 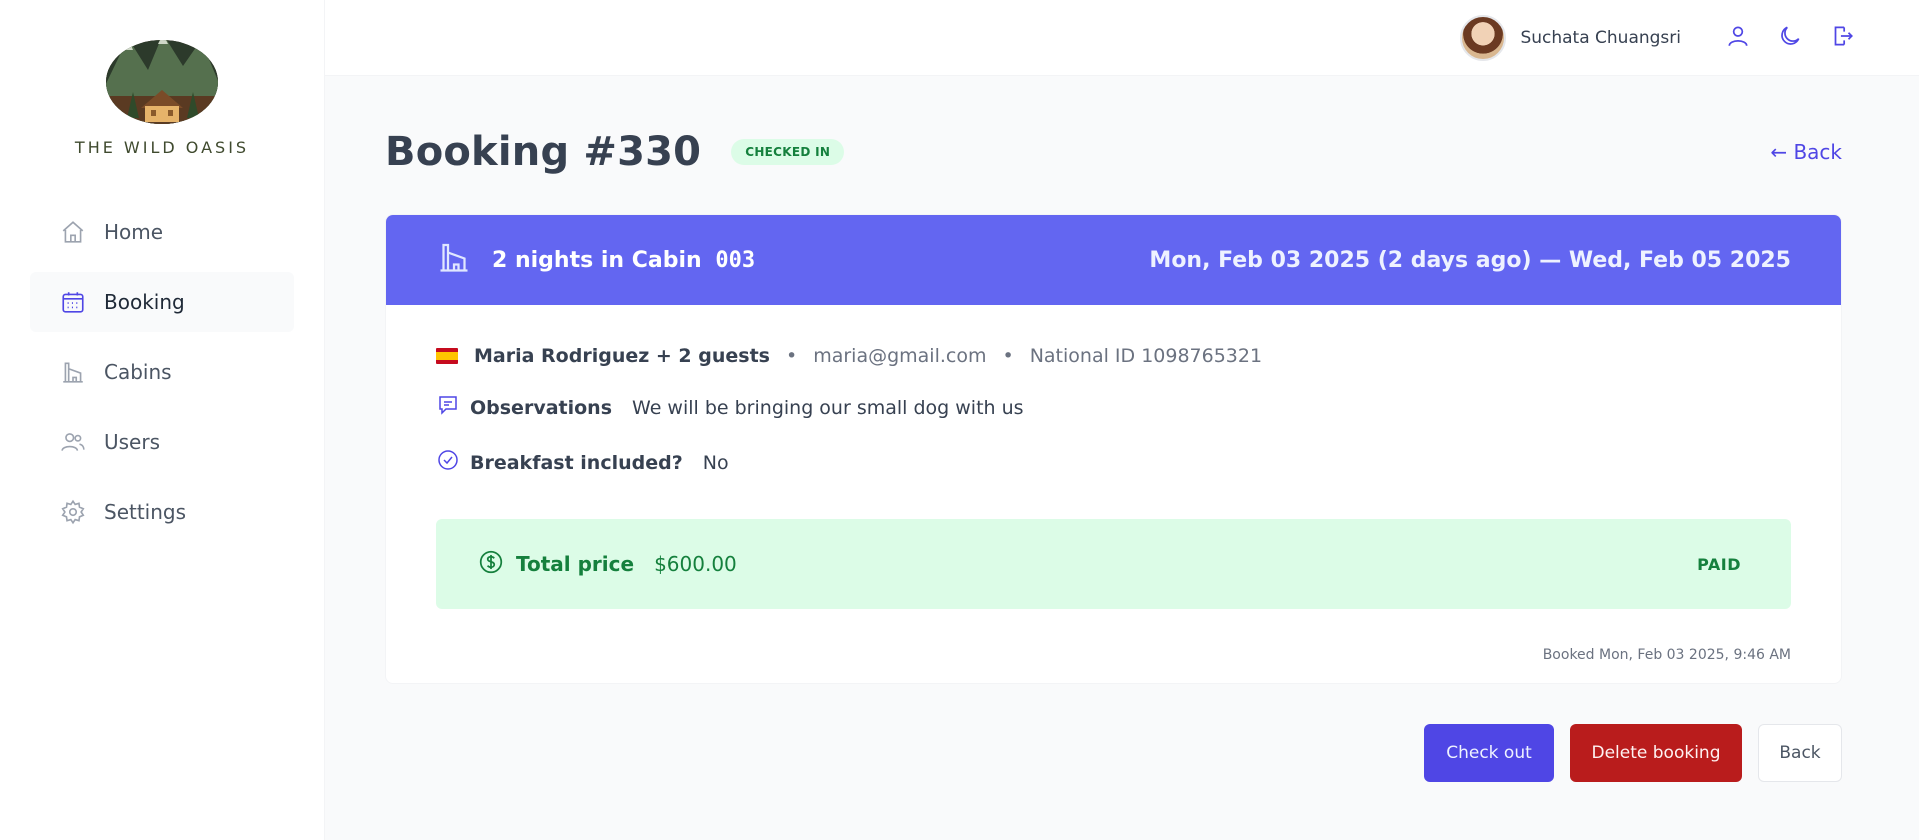 What do you see at coordinates (543, 152) in the screenshot?
I see `page-title: Booking #330` at bounding box center [543, 152].